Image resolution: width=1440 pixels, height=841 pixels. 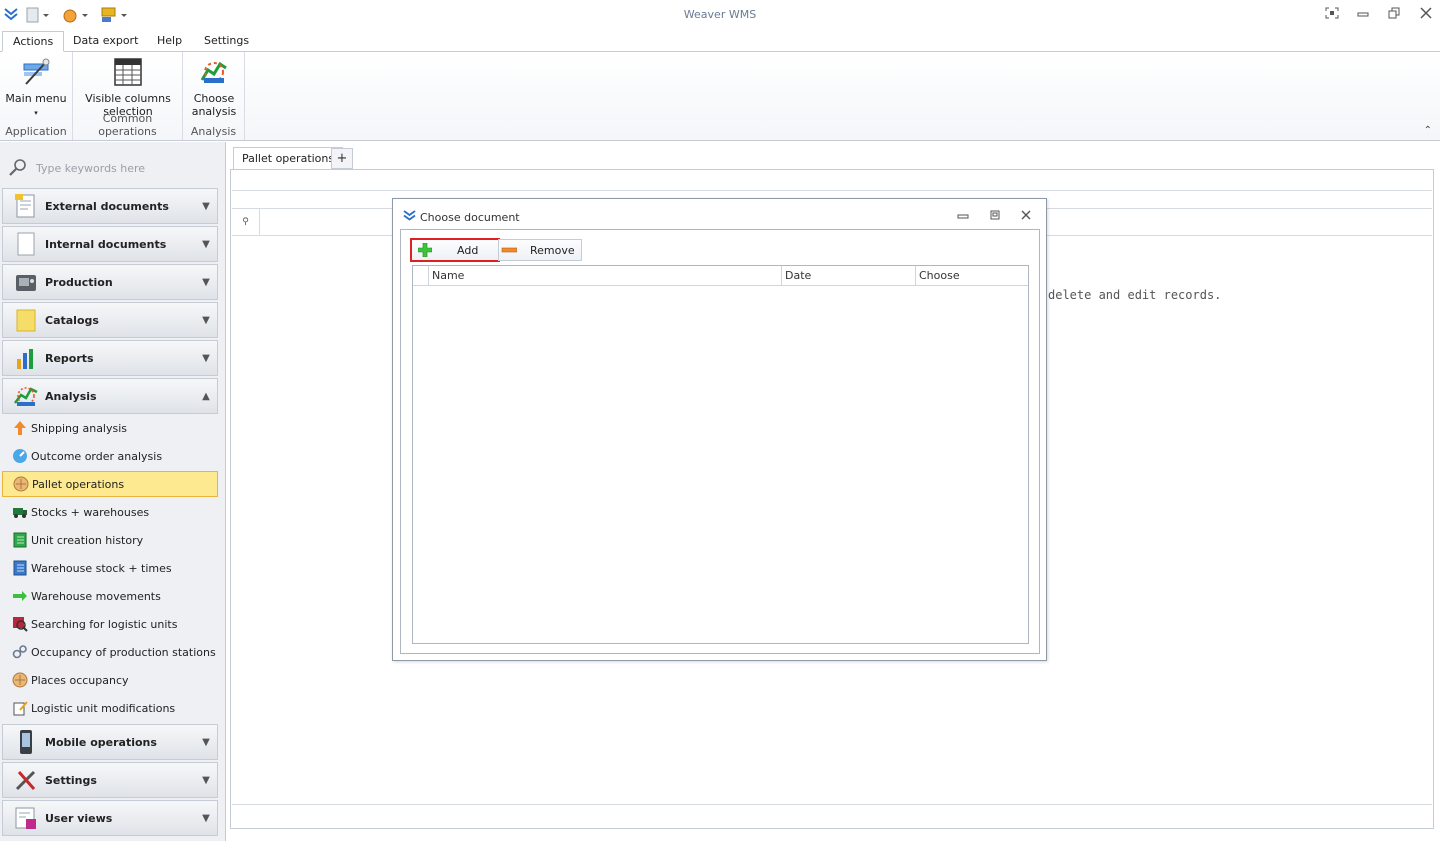 What do you see at coordinates (226, 41) in the screenshot?
I see `tab-settings: Settings` at bounding box center [226, 41].